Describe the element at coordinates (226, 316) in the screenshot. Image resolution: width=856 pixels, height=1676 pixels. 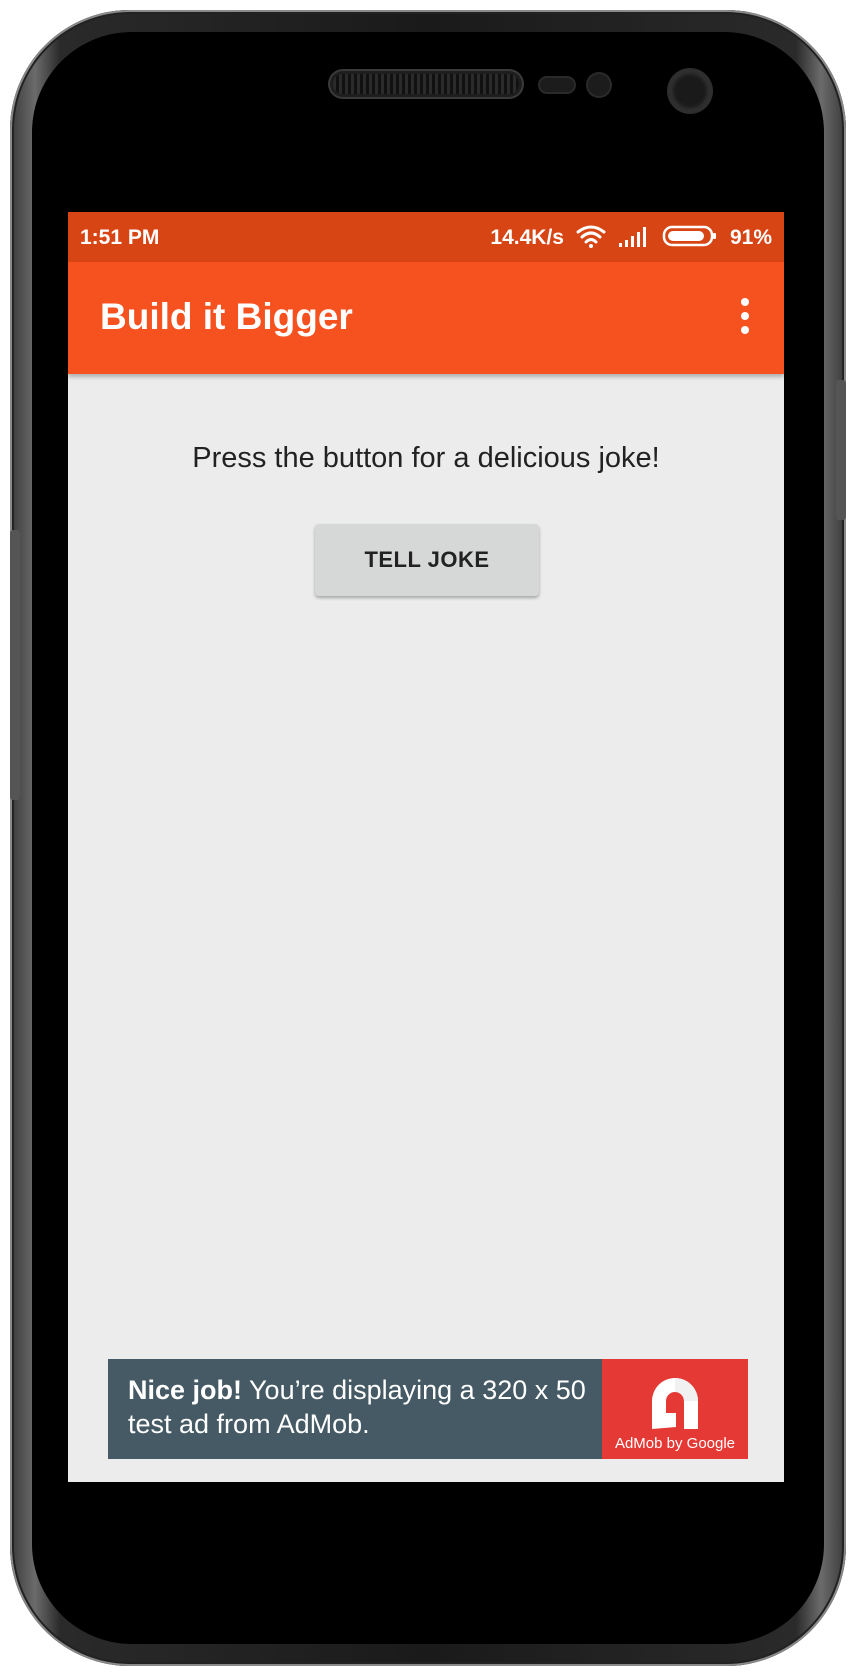
I see `app-title: Build it Bigger` at that location.